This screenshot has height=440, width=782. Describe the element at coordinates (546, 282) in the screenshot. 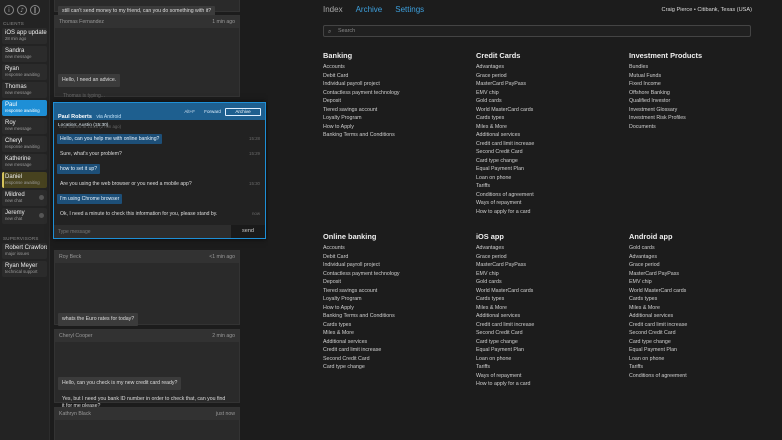

I see `kb-link: Gold cards` at that location.